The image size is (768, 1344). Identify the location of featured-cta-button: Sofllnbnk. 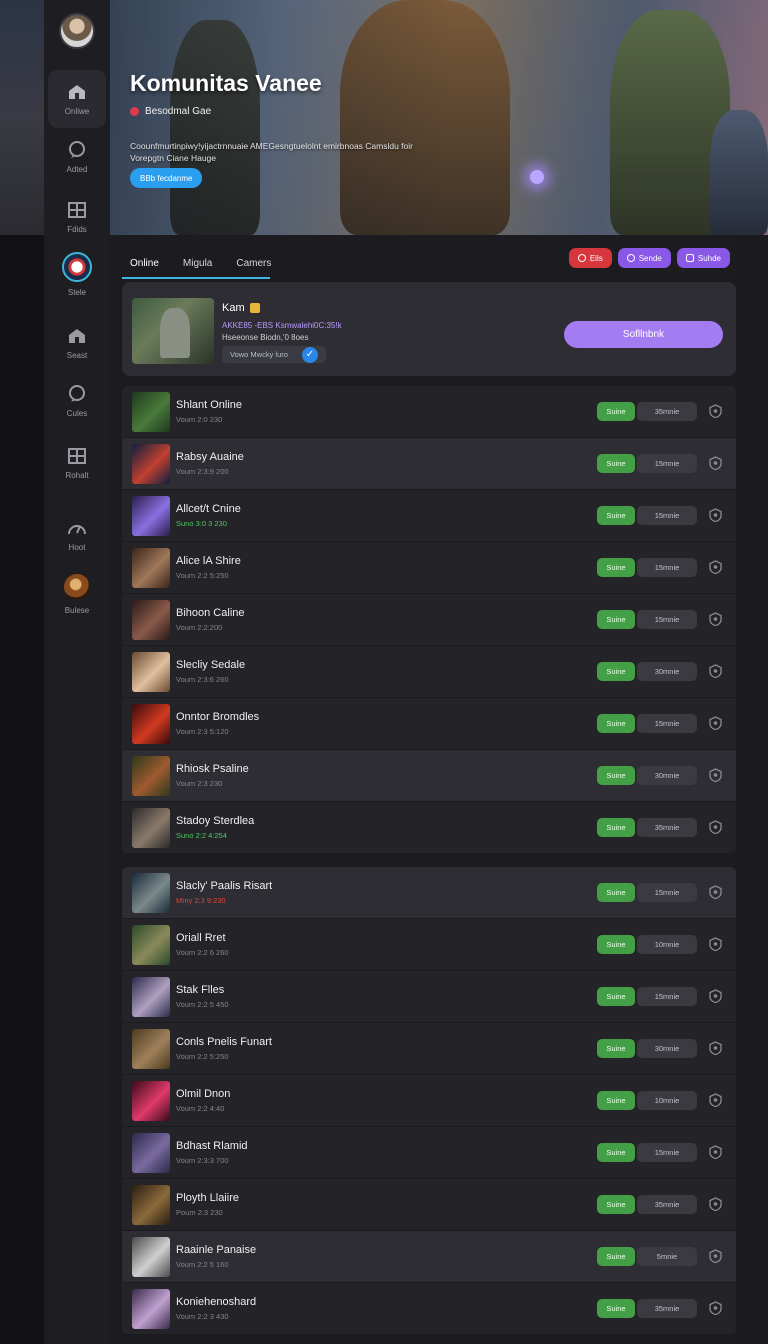
(643, 334).